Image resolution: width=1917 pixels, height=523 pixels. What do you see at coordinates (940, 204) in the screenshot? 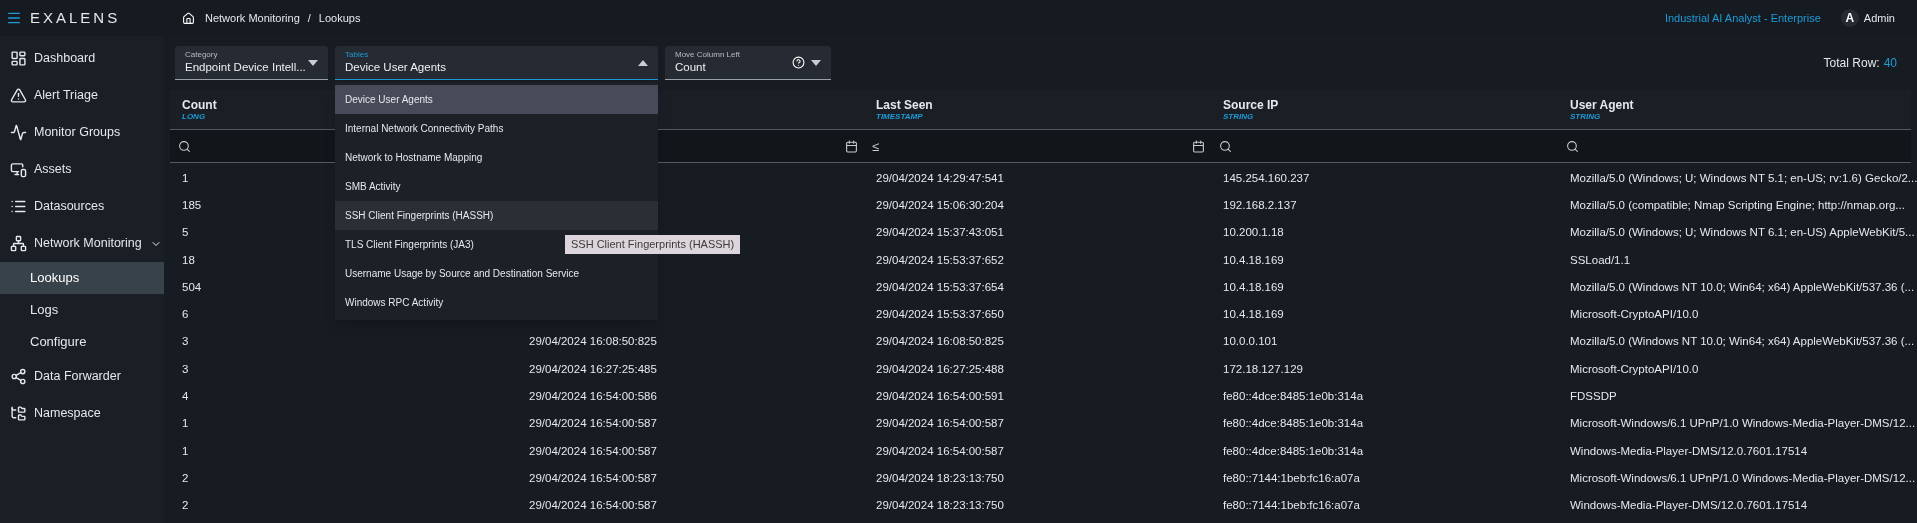
I see `table-cell: 29/04/2024 15:06:30:204` at bounding box center [940, 204].